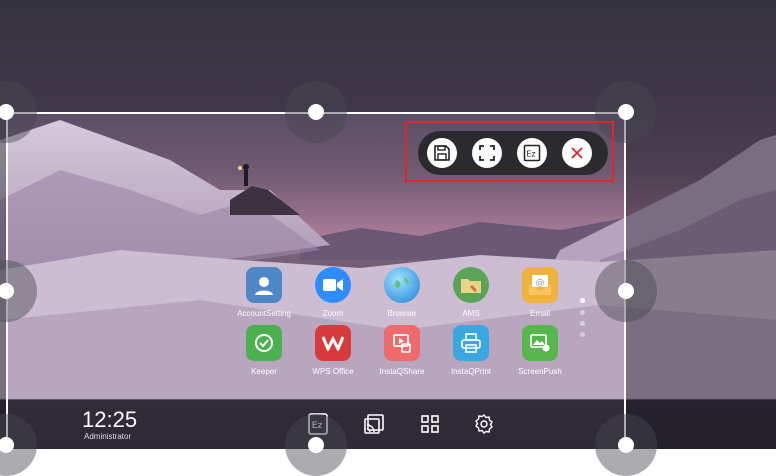 Image resolution: width=776 pixels, height=476 pixels. I want to click on resize-handle-middle-right, so click(626, 291).